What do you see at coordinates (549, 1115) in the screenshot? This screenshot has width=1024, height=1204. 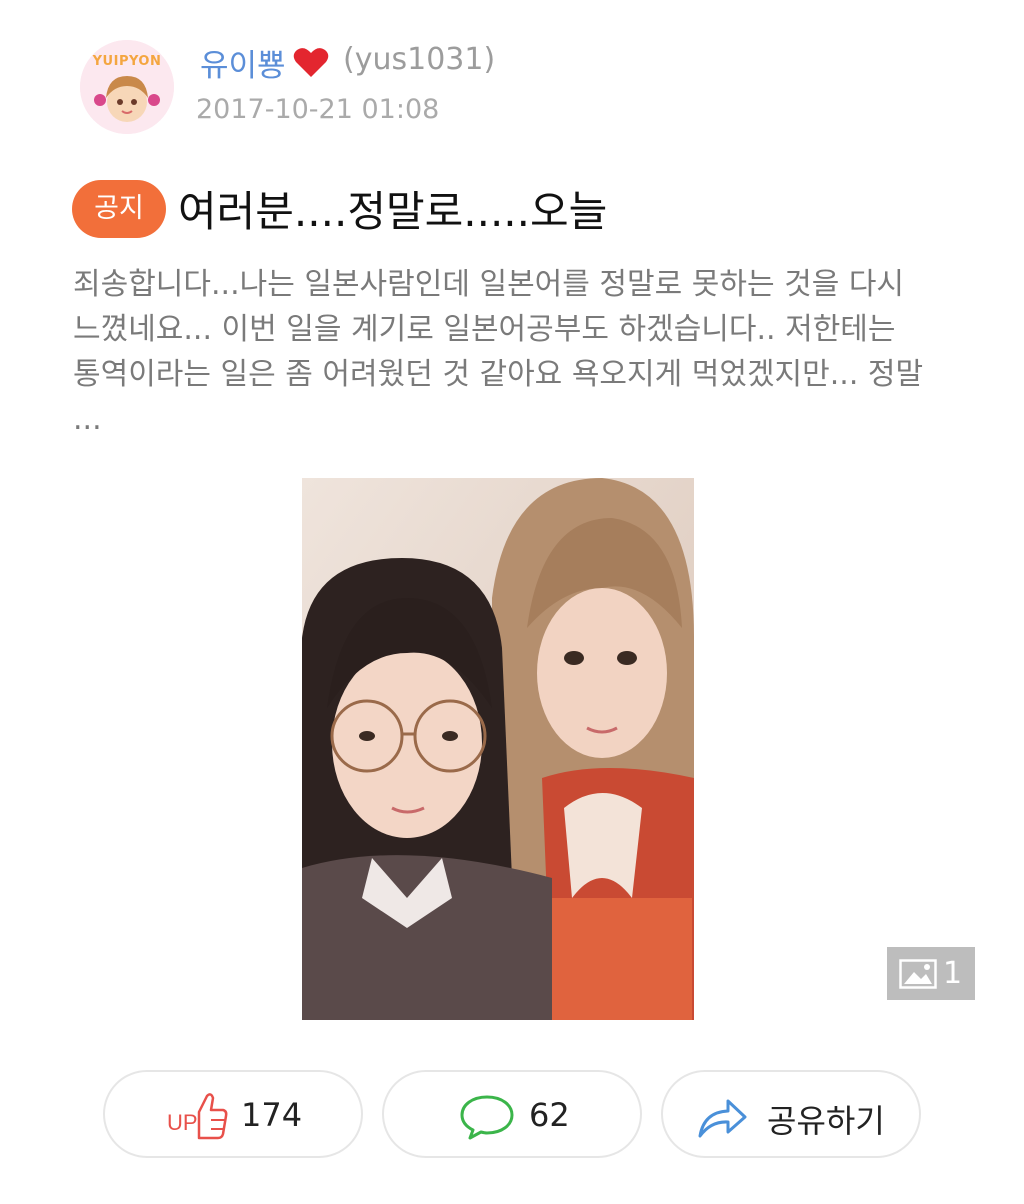 I see `comment-count: 62` at bounding box center [549, 1115].